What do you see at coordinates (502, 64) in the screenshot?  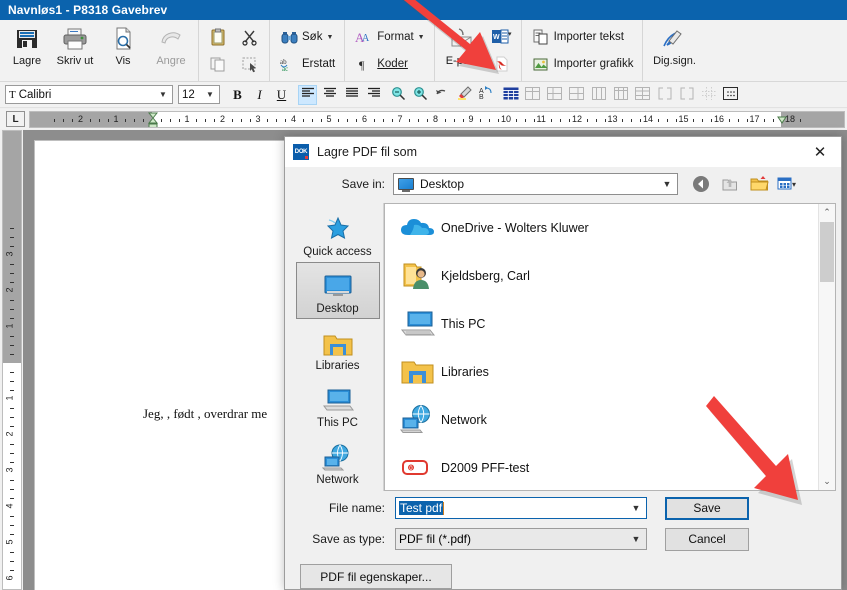 I see `pdf-export-icon` at bounding box center [502, 64].